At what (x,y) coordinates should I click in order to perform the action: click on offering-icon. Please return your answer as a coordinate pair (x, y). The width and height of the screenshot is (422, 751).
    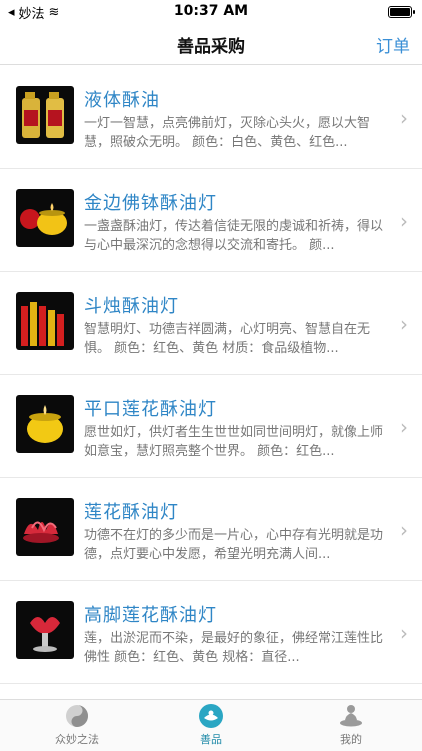
    Looking at the image, I should click on (211, 716).